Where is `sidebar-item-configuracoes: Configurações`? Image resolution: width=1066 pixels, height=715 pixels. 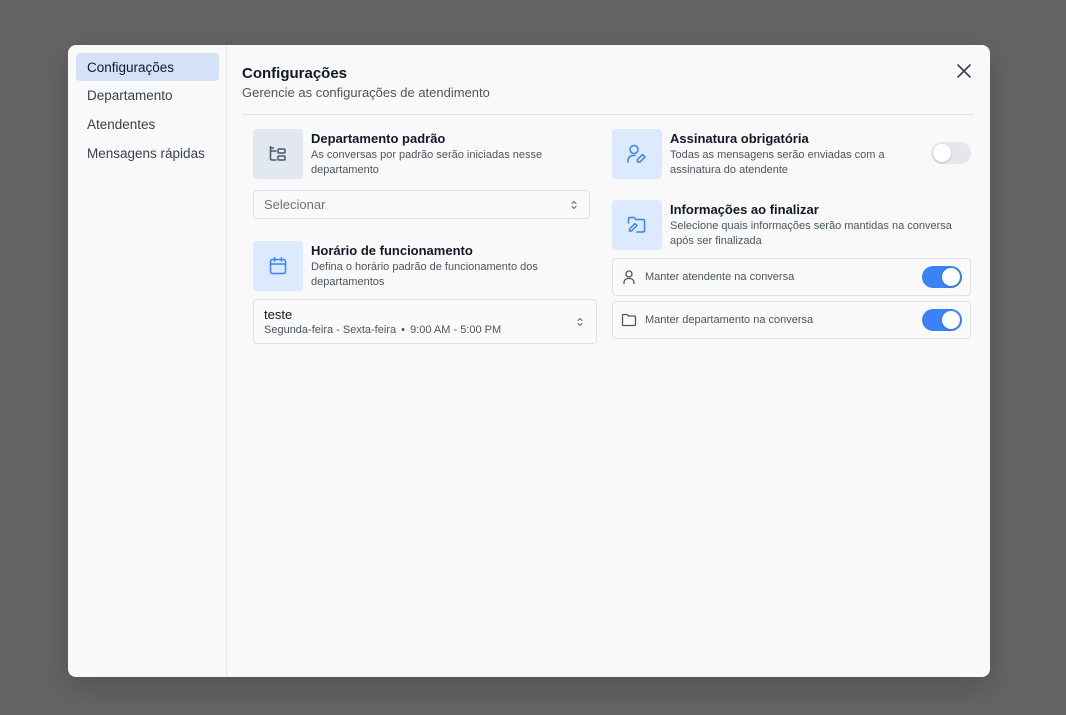
sidebar-item-configuracoes: Configurações is located at coordinates (147, 67).